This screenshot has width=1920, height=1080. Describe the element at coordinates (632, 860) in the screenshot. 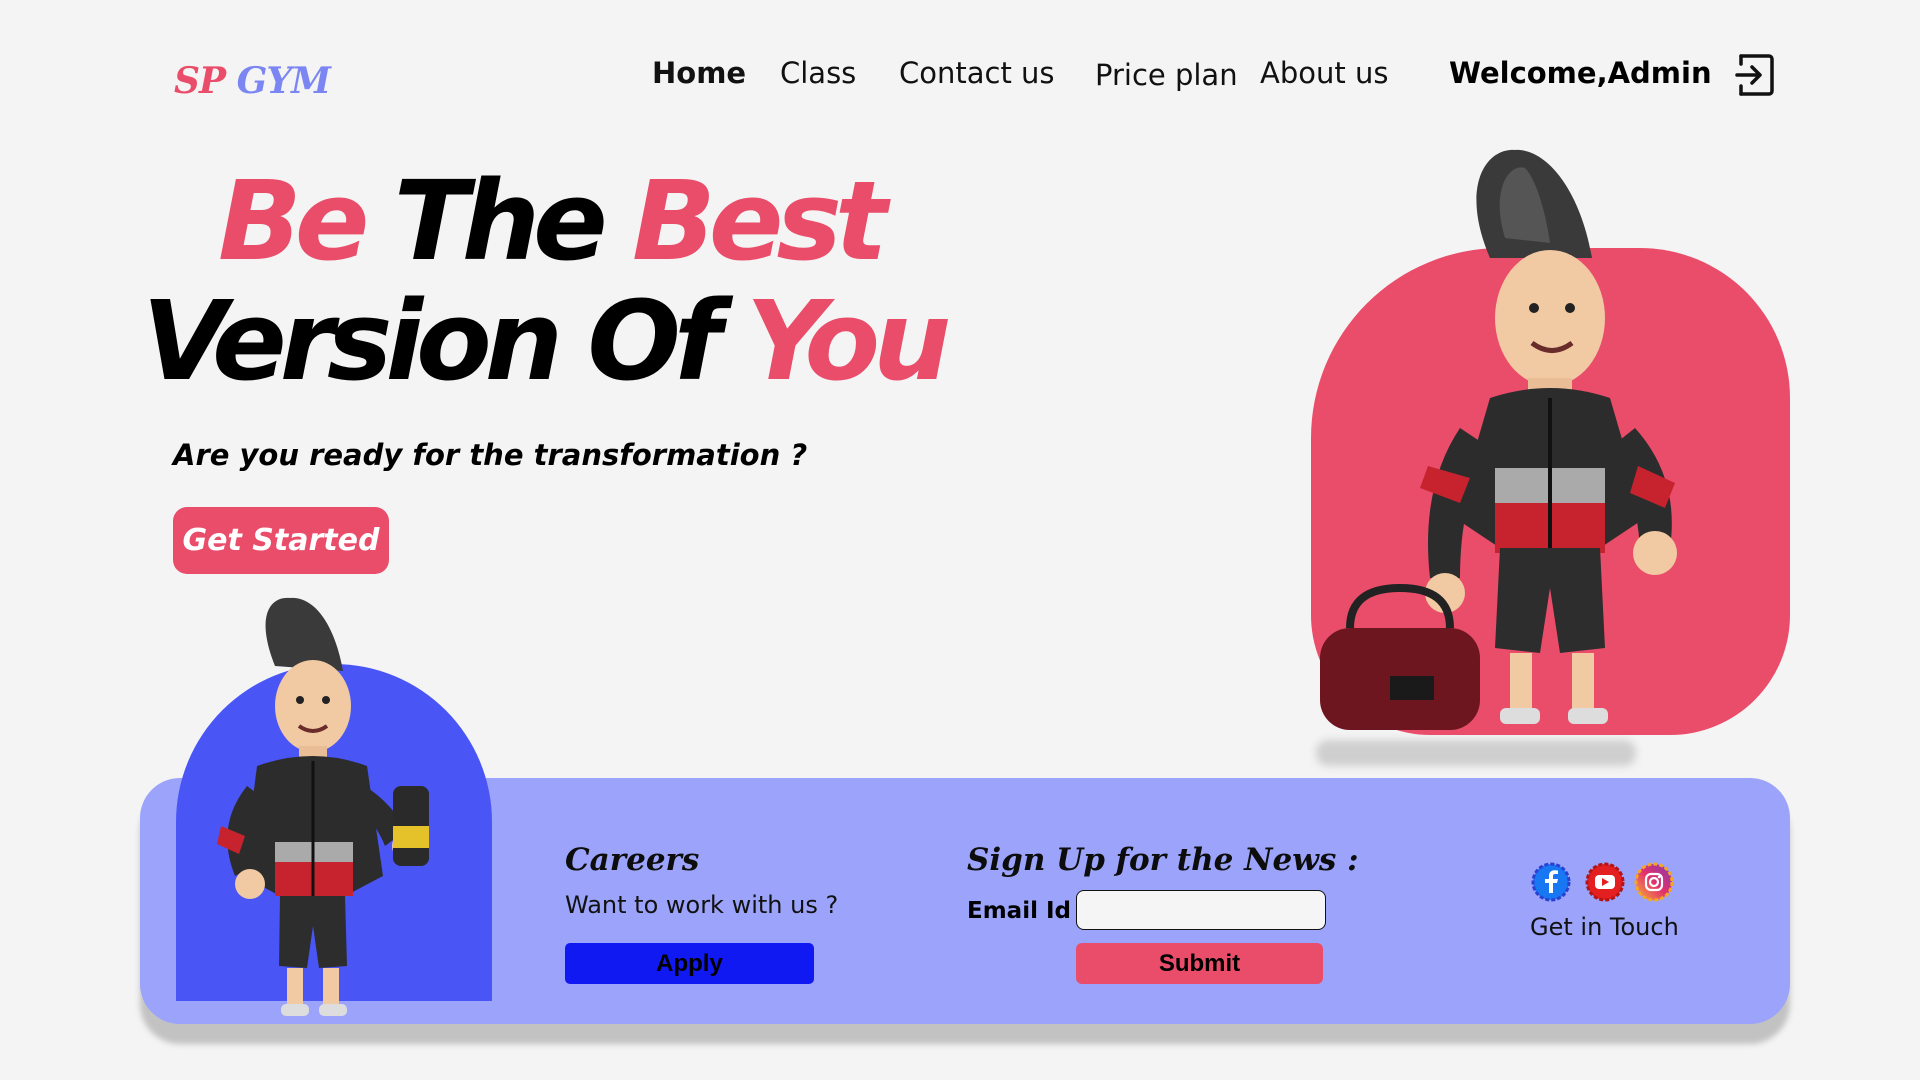

I see `careers-title: Careers` at that location.